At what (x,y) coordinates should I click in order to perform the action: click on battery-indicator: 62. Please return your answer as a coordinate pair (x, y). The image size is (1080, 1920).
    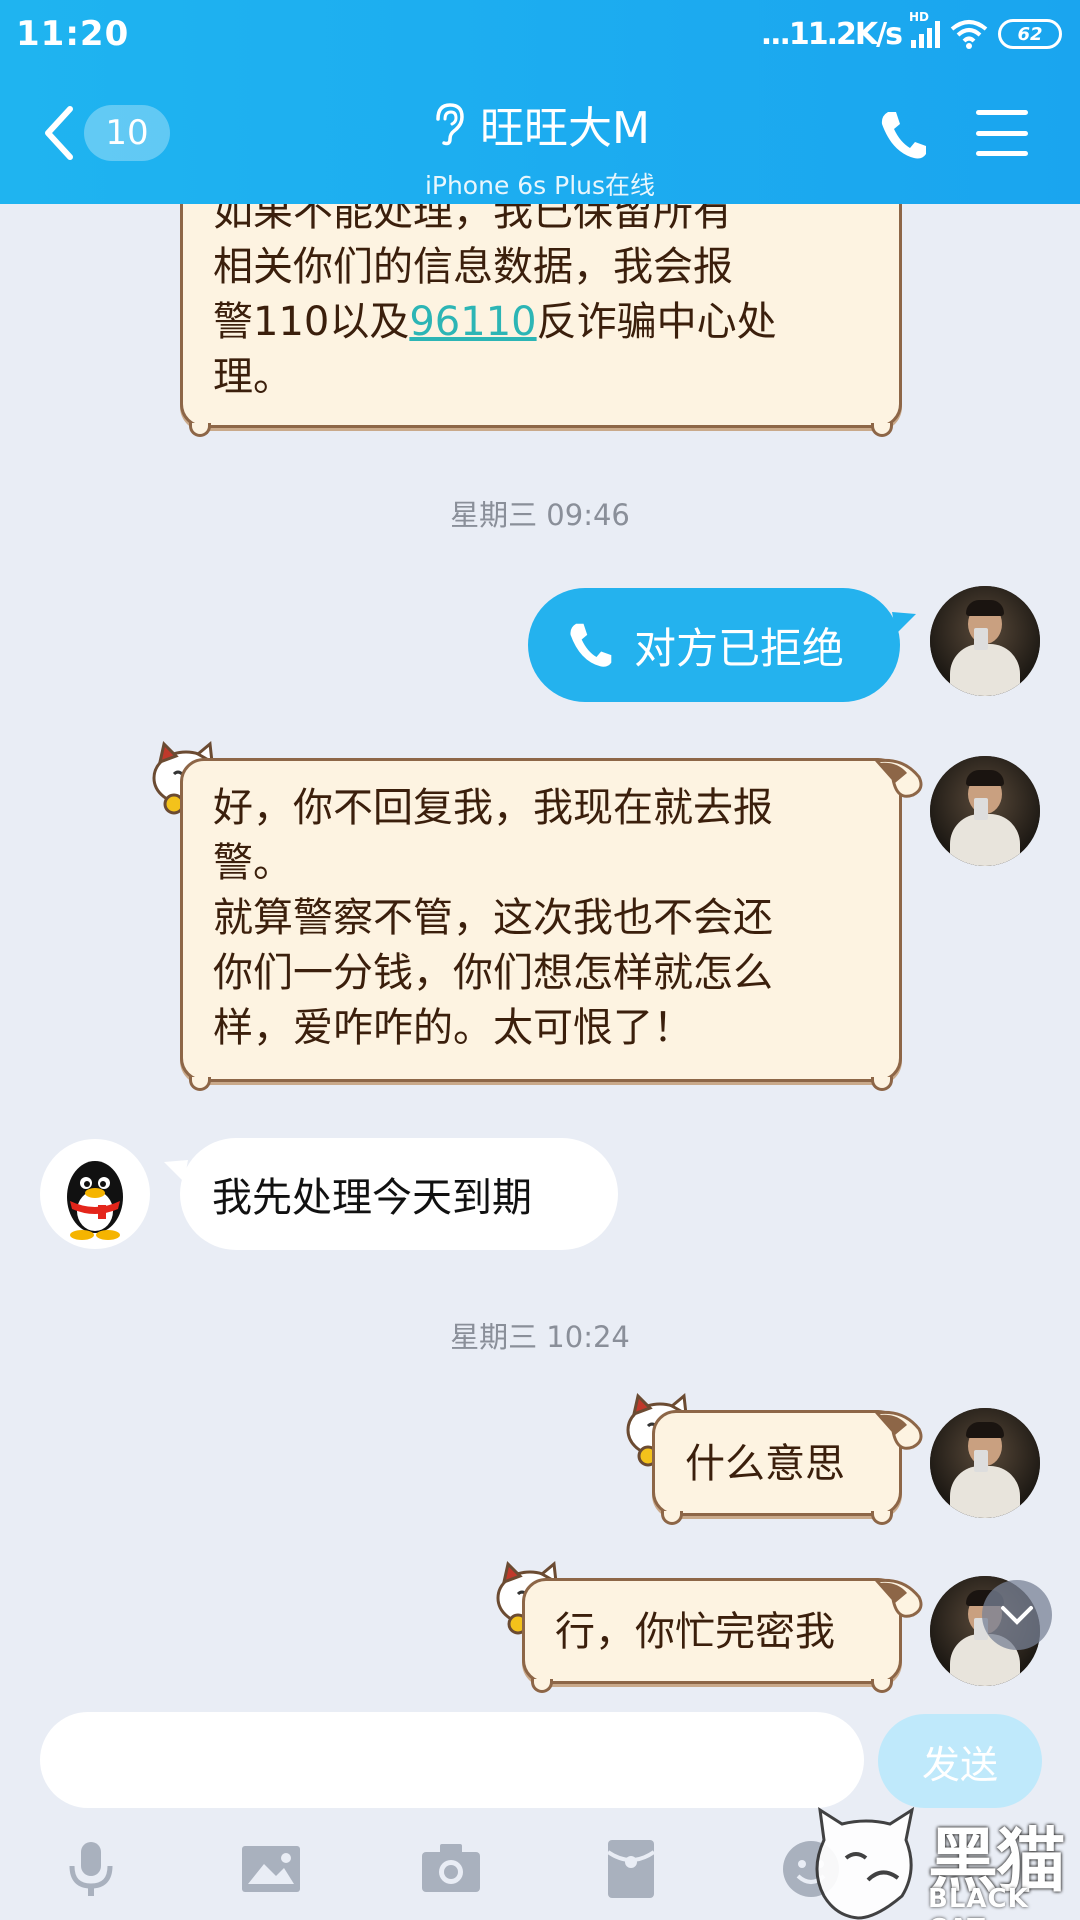
    Looking at the image, I should click on (1030, 34).